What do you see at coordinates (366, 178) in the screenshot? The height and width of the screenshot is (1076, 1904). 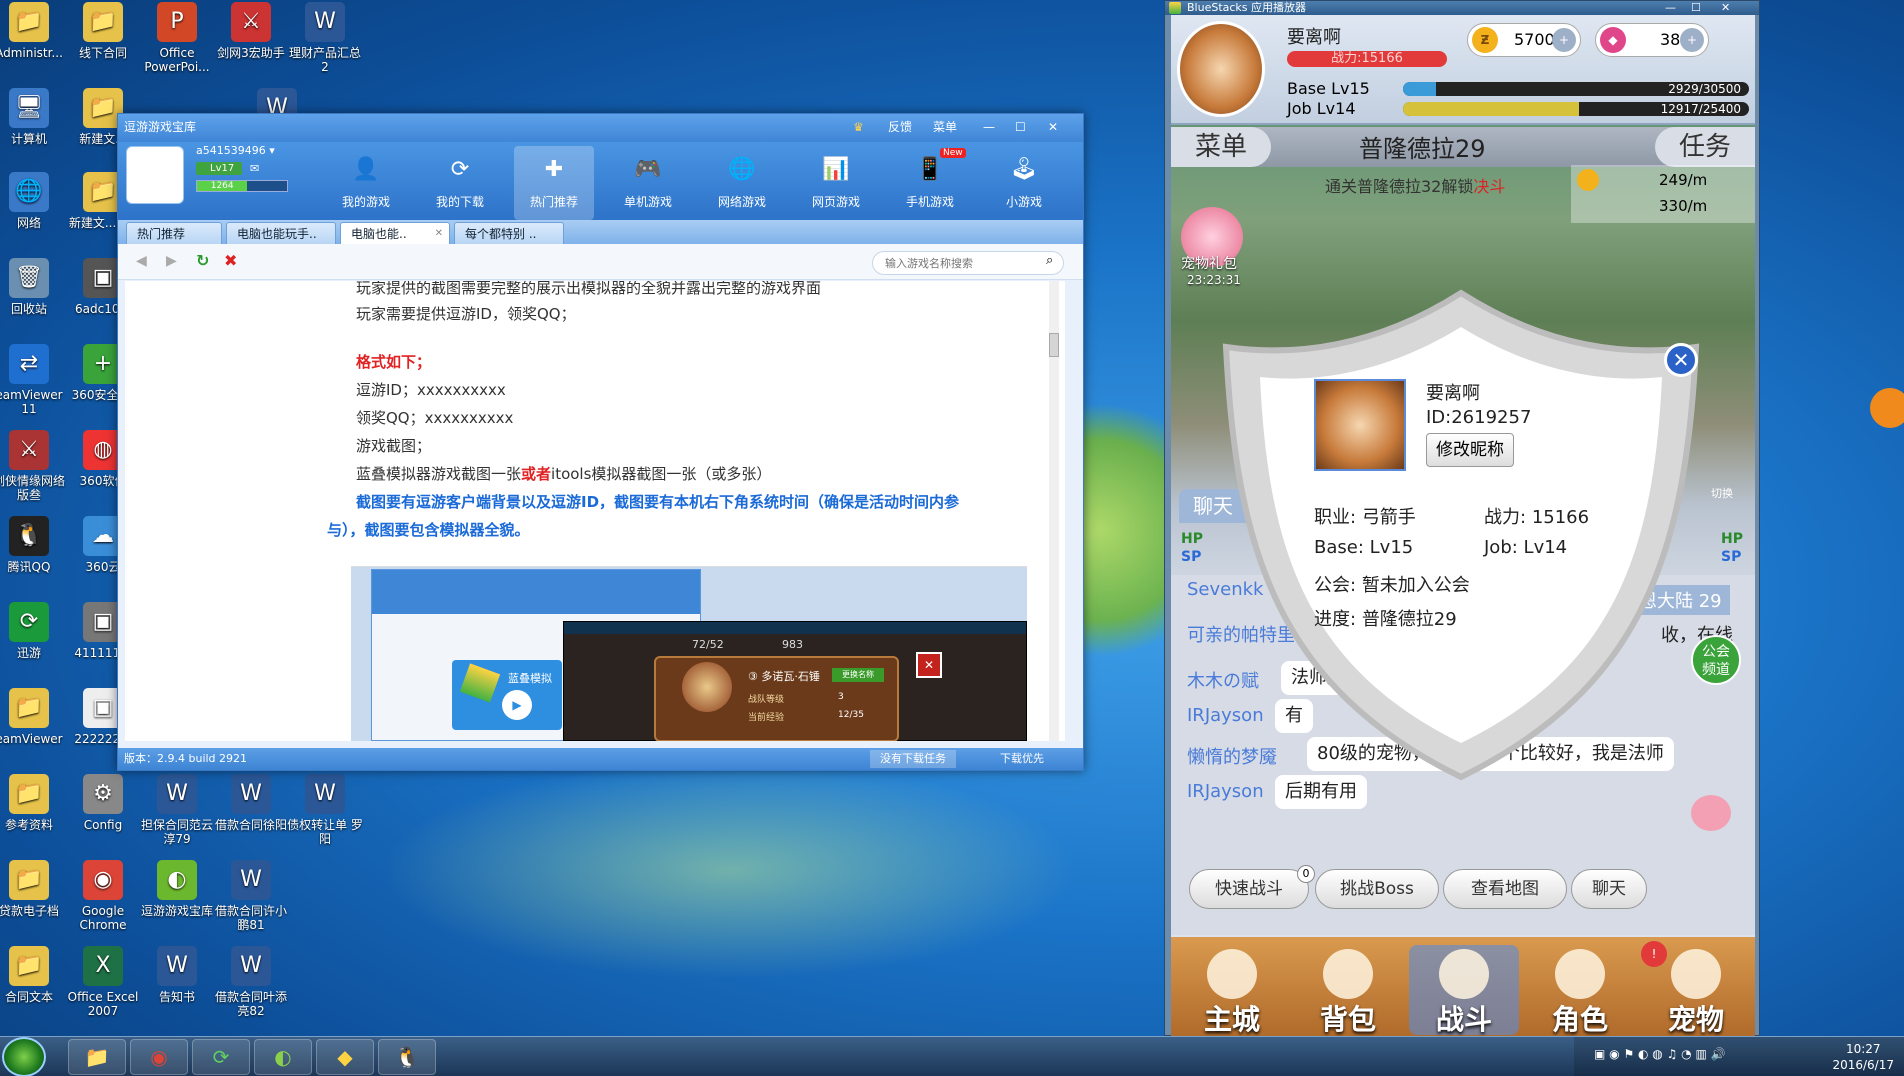 I see `nav-my-games: 👤 我的游戏` at bounding box center [366, 178].